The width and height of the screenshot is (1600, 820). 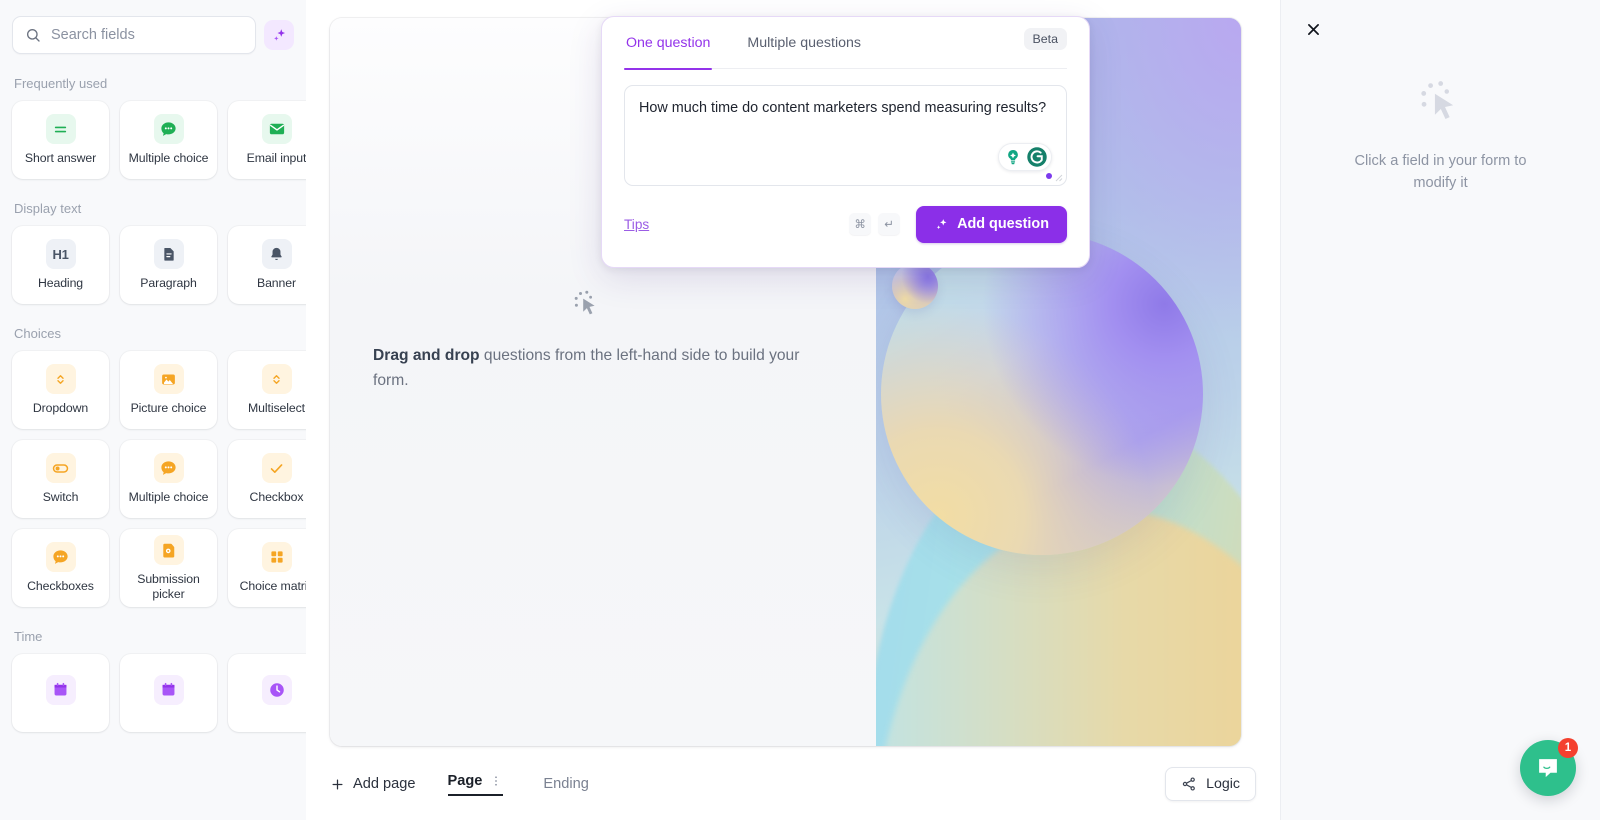 I want to click on writing-assistant-toolbar, so click(x=1025, y=157).